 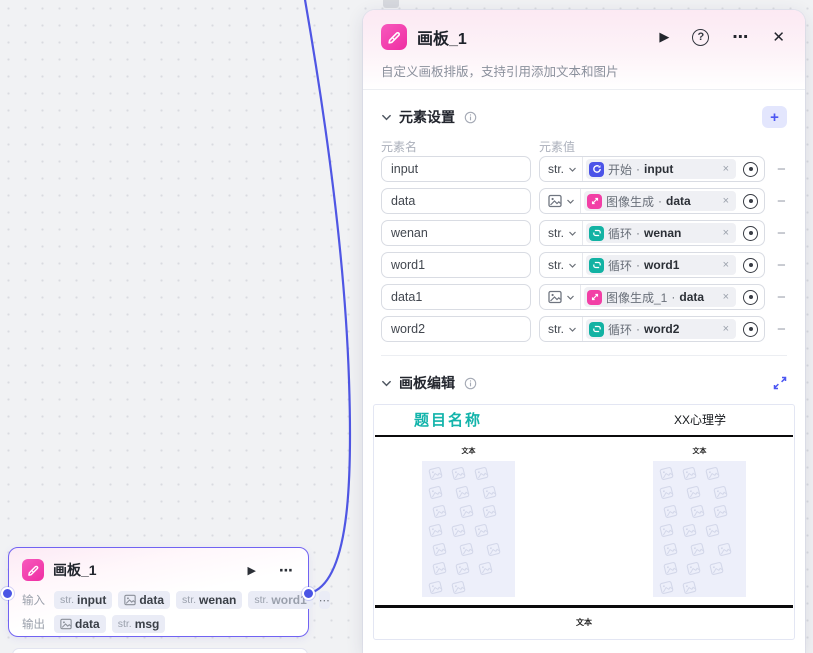 I want to click on run-button: ▶, so click(x=664, y=37).